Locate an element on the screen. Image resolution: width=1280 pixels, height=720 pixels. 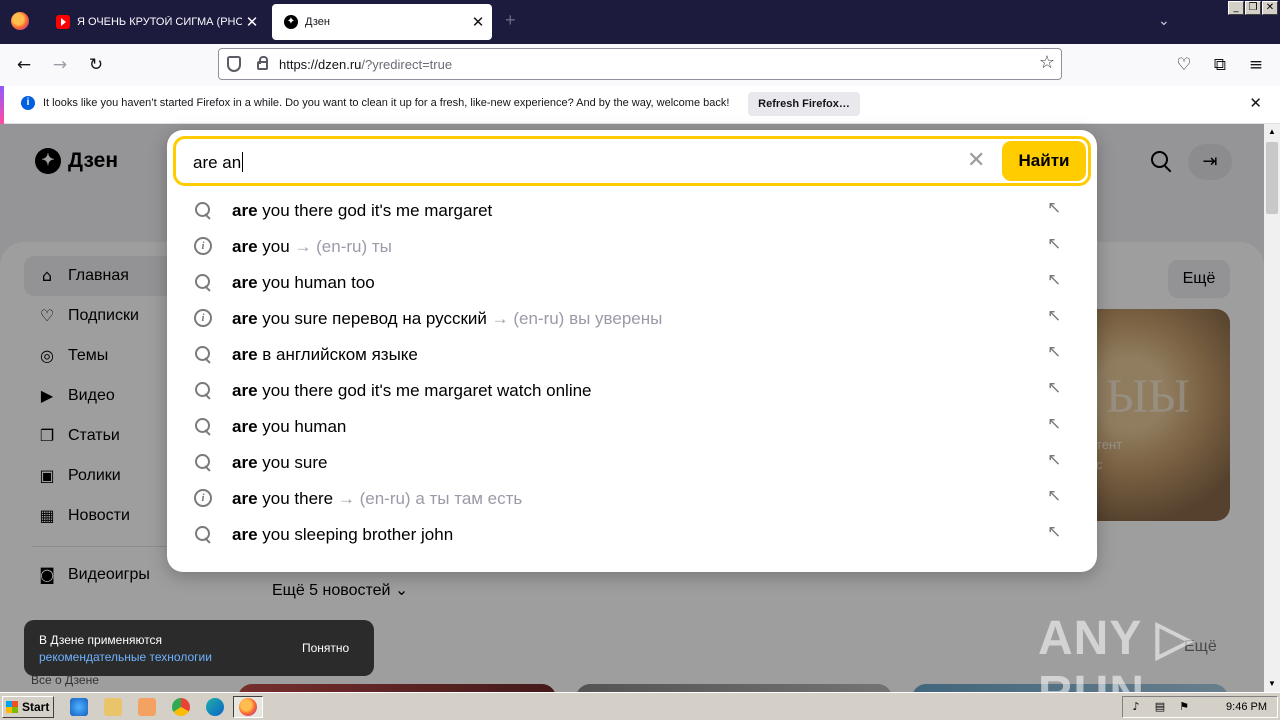
list-all-tabs-icon: ⌄ is located at coordinates (1164, 20).